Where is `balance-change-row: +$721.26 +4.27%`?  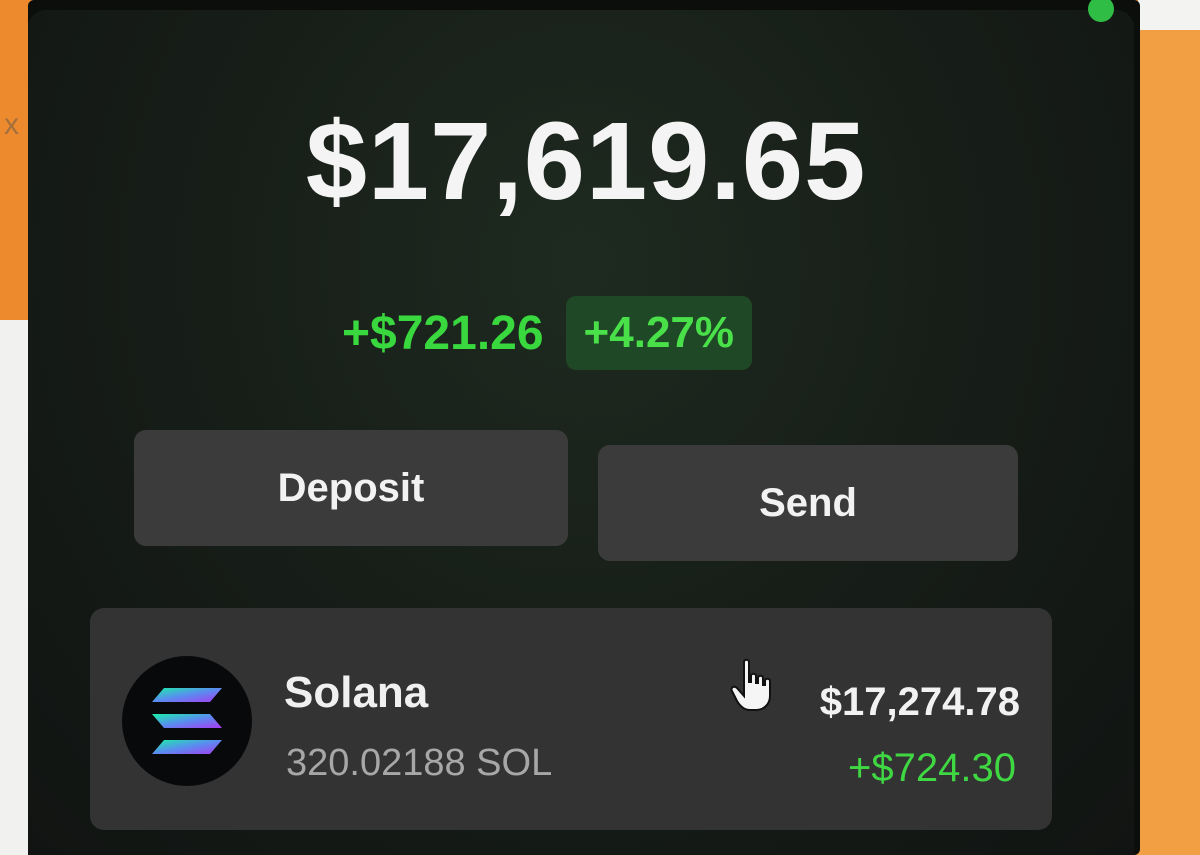
balance-change-row: +$721.26 +4.27% is located at coordinates (547, 333).